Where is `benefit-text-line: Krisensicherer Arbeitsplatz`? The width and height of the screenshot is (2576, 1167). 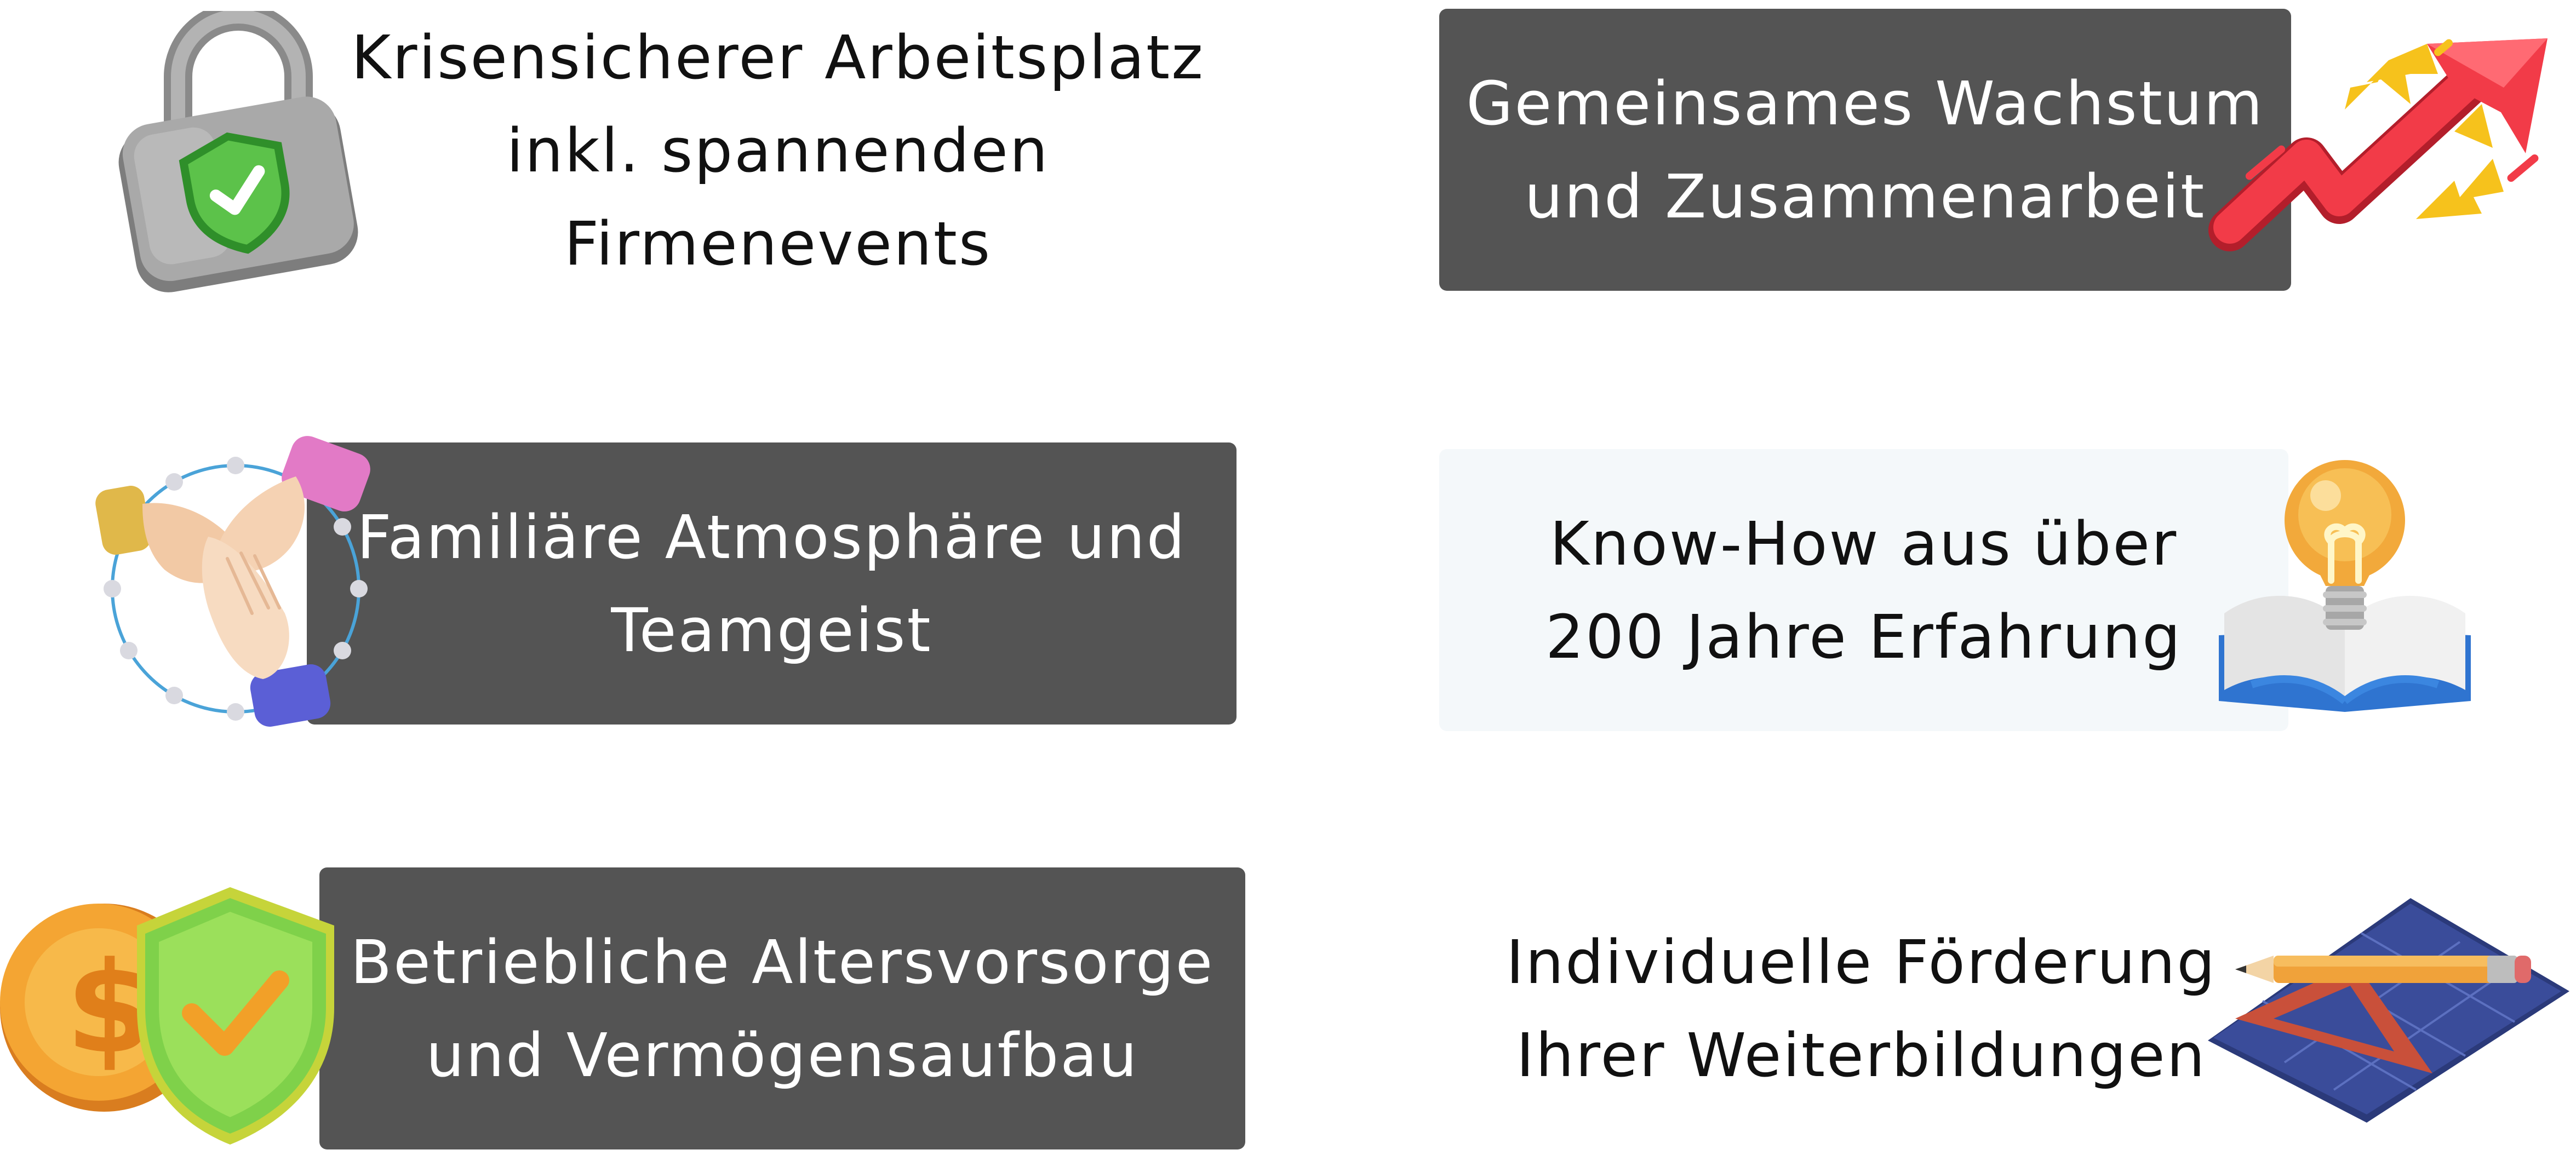
benefit-text-line: Krisensicherer Arbeitsplatz is located at coordinates (778, 58).